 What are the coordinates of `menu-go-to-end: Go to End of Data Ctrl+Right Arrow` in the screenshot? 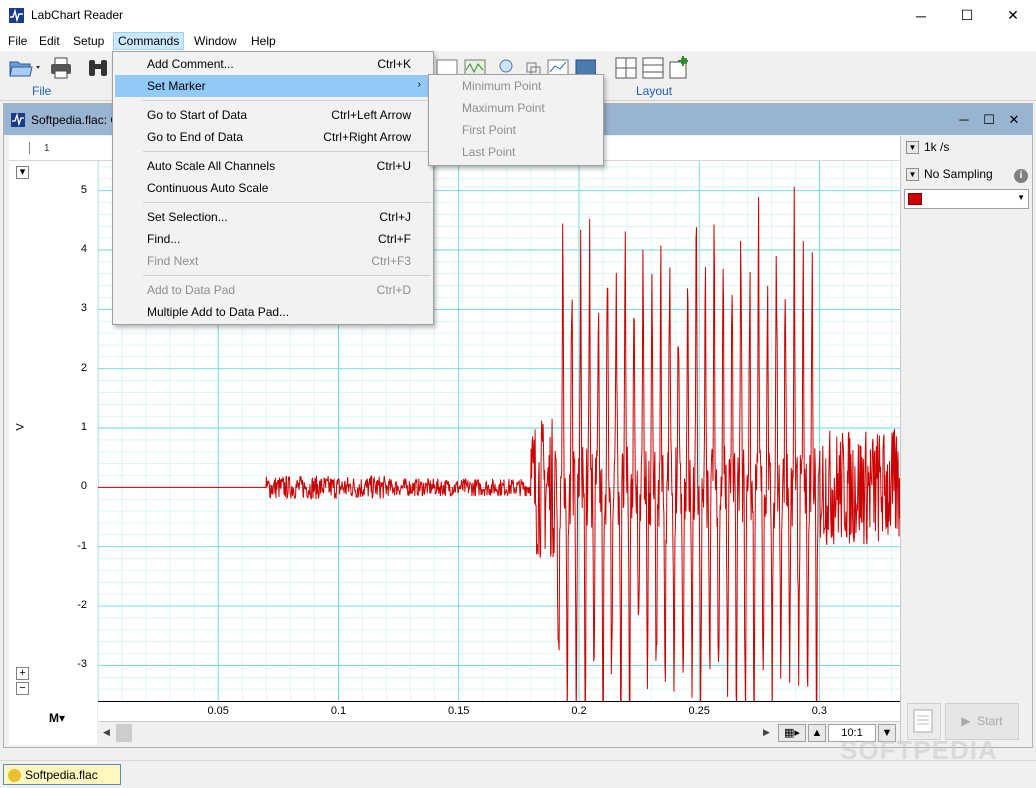 It's located at (273, 137).